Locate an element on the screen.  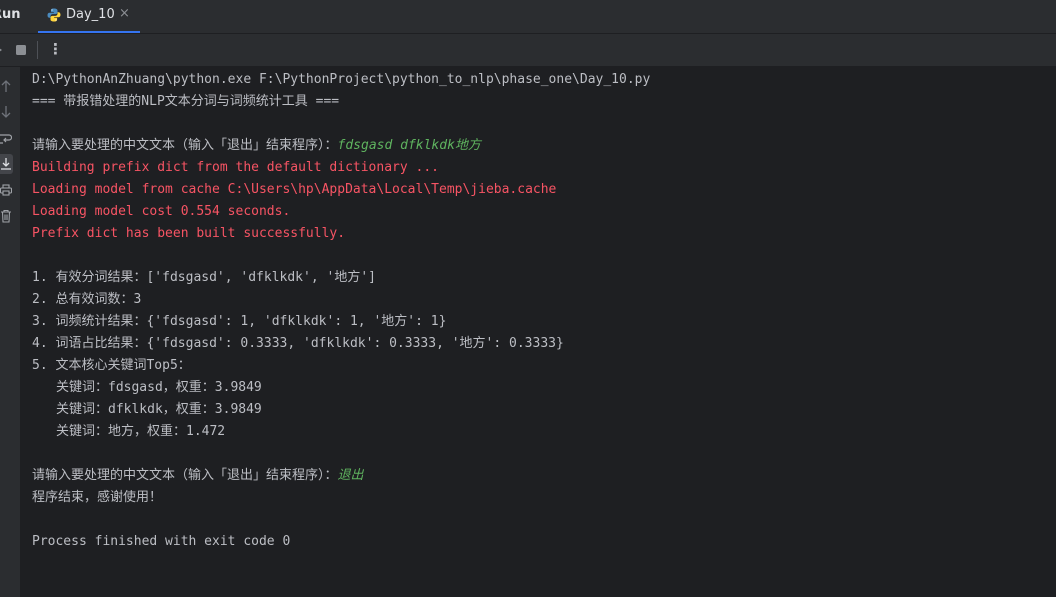
tool-window-title: Run is located at coordinates (10, 15).